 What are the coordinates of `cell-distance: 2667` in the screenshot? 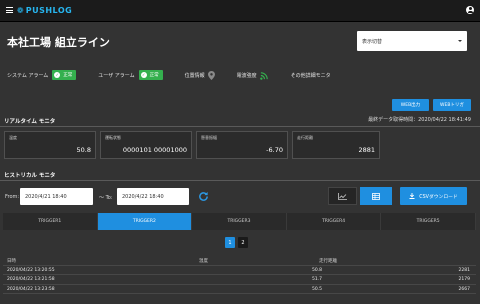 It's located at (464, 289).